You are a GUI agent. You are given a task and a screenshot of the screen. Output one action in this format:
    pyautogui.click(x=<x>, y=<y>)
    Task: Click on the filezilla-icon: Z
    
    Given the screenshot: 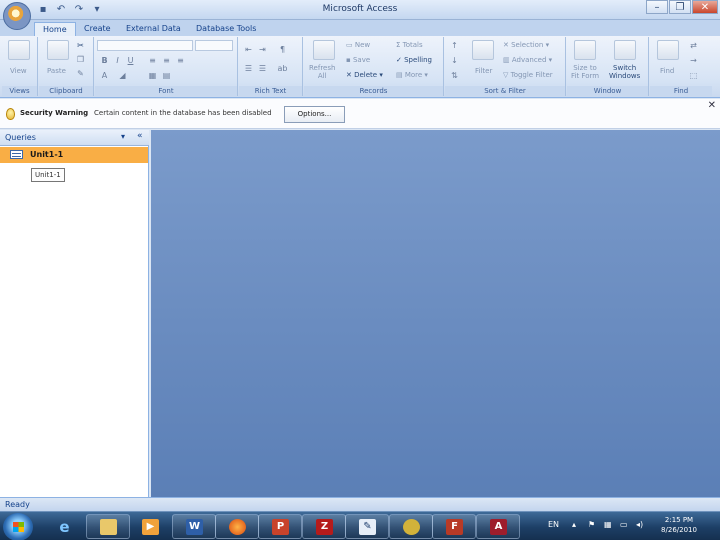 What is the action you would take?
    pyautogui.click(x=324, y=527)
    